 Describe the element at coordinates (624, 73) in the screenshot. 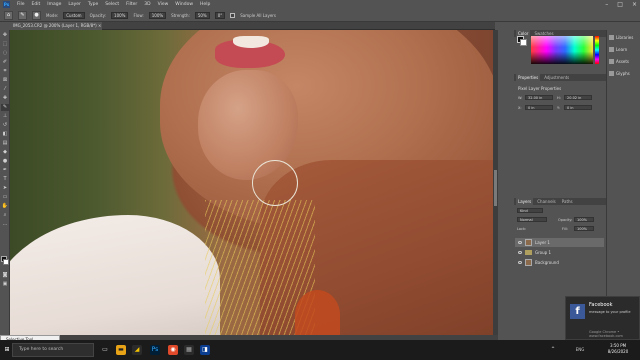

I see `dock-glyphs: Glyphs` at that location.